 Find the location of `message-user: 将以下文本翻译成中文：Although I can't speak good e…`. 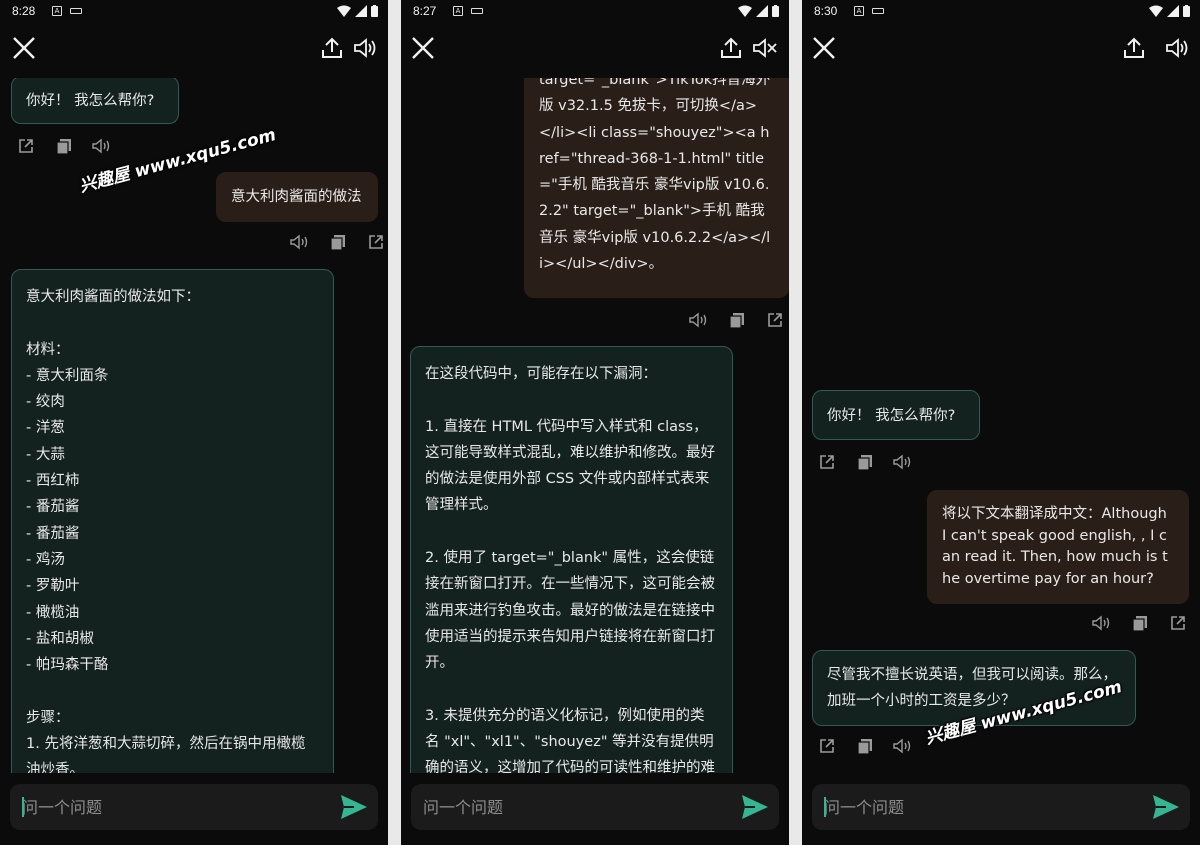

message-user: 将以下文本翻译成中文：Although I can't speak good e… is located at coordinates (1058, 547).